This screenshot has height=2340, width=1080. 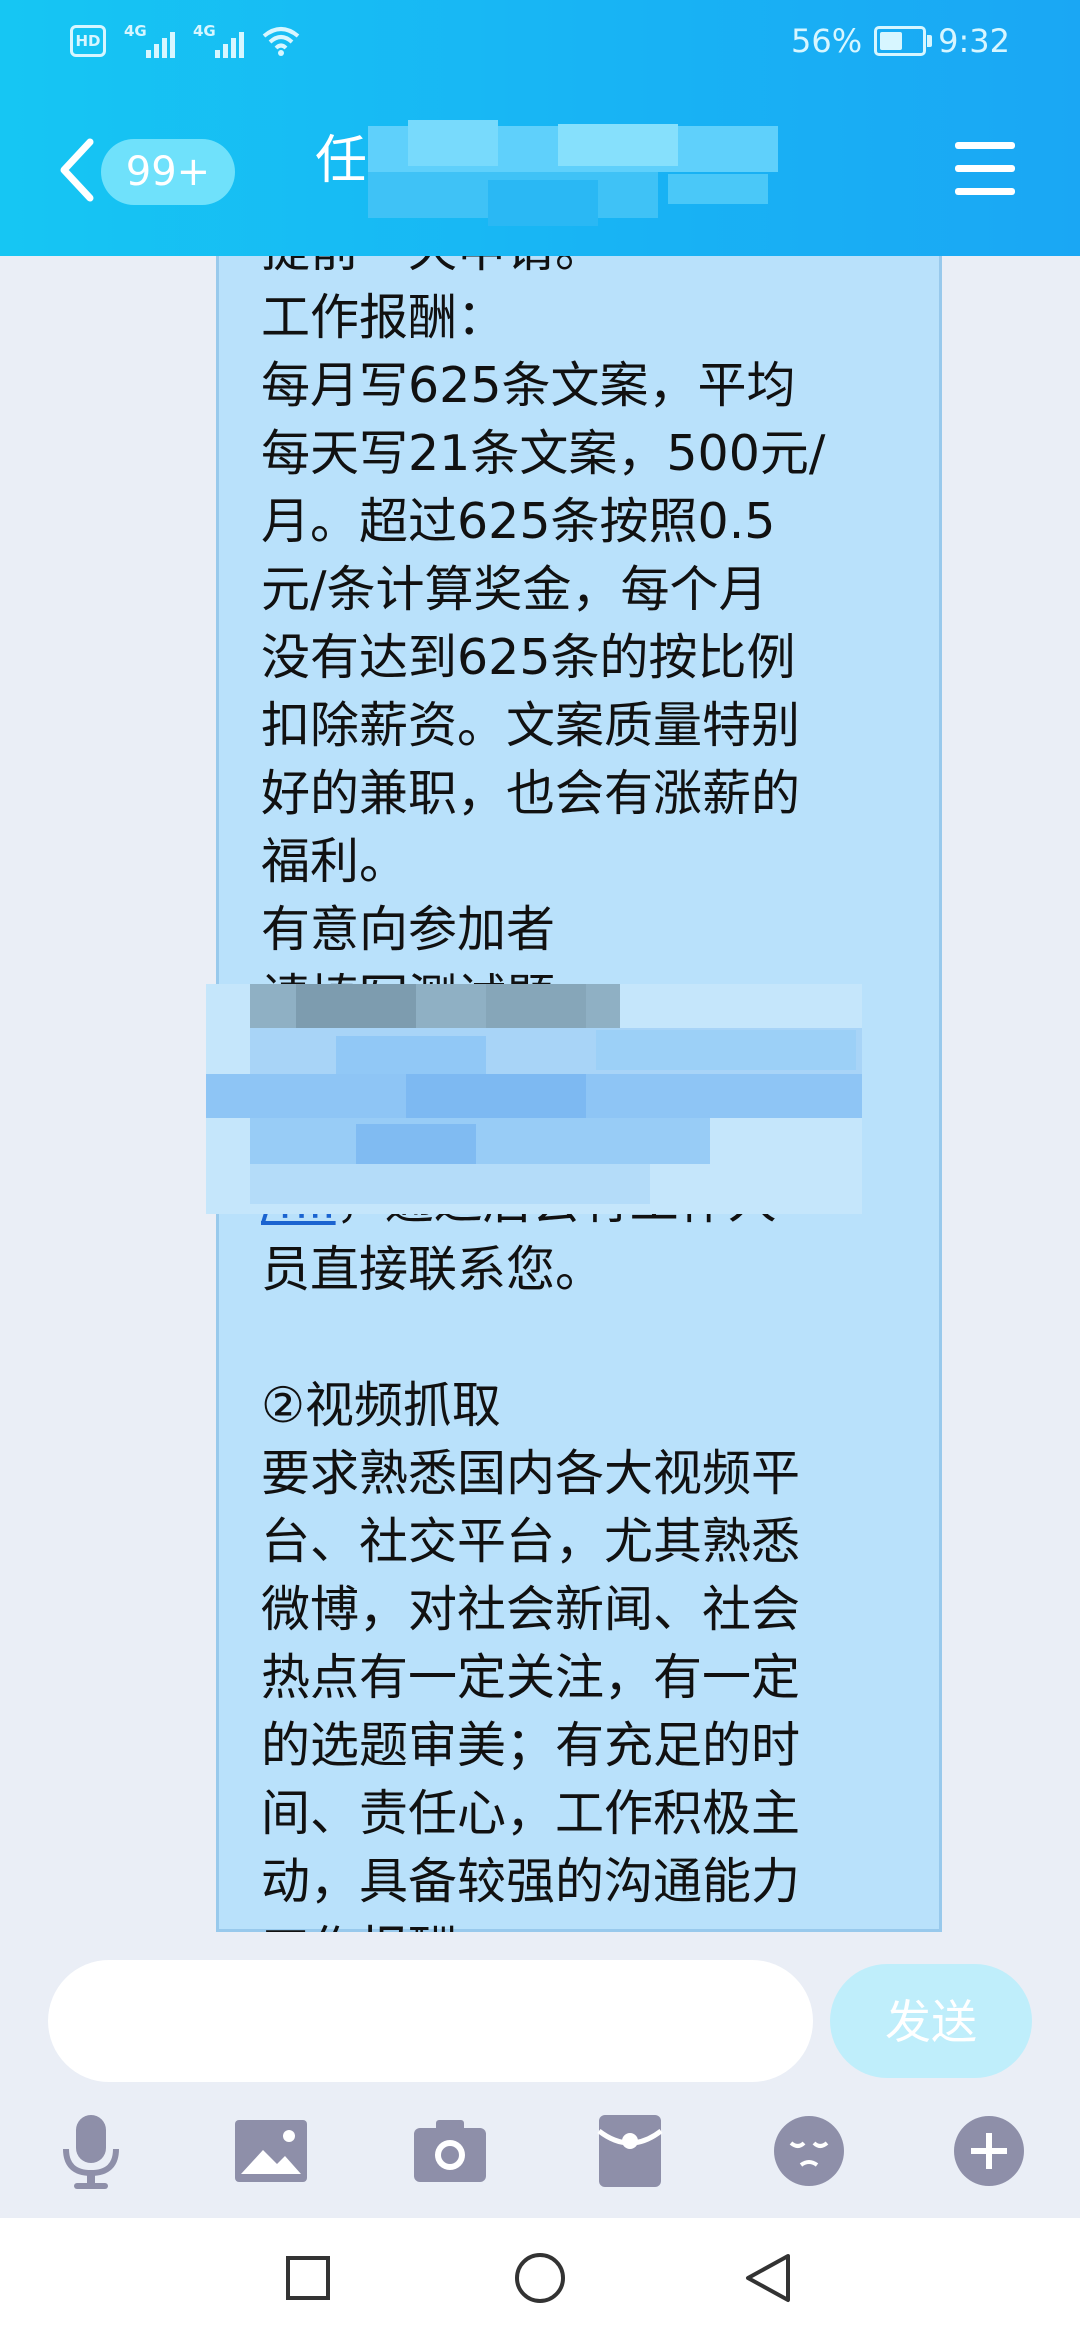 What do you see at coordinates (149, 40) in the screenshot?
I see `signal-icon: 4G` at bounding box center [149, 40].